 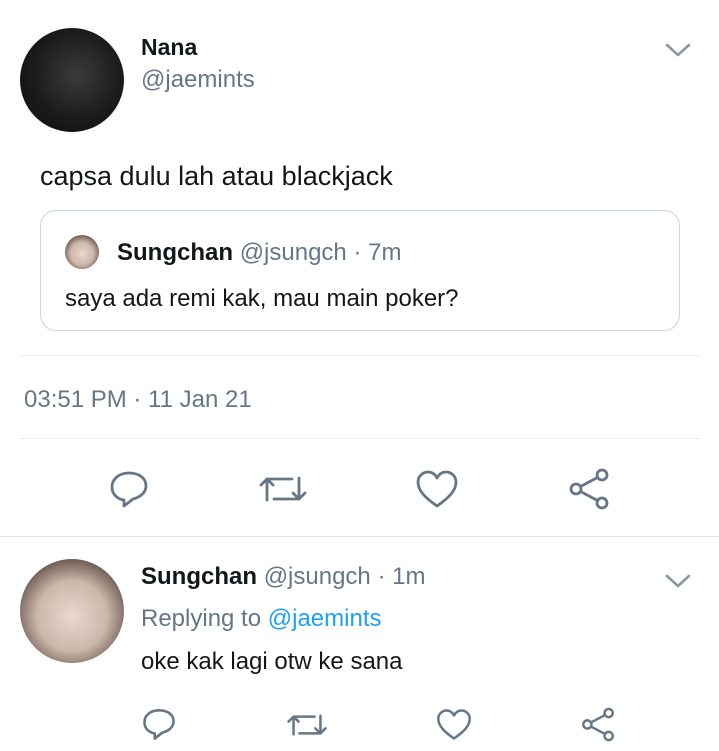 What do you see at coordinates (317, 576) in the screenshot?
I see `reply-handle: @jsungch` at bounding box center [317, 576].